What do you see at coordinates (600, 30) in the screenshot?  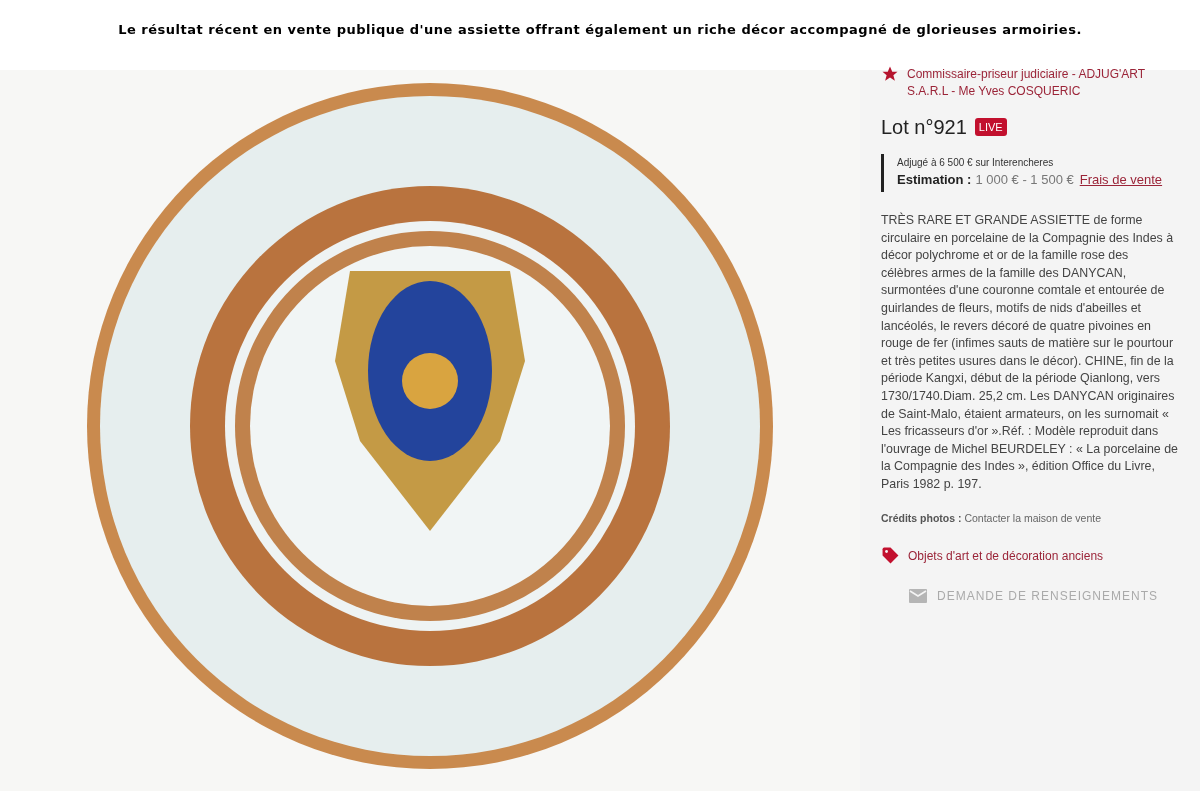 I see `caption: Le résultat récent en vente publique d'une assiette offrant également un riche décor accompagné de glorieuses armoiries.` at bounding box center [600, 30].